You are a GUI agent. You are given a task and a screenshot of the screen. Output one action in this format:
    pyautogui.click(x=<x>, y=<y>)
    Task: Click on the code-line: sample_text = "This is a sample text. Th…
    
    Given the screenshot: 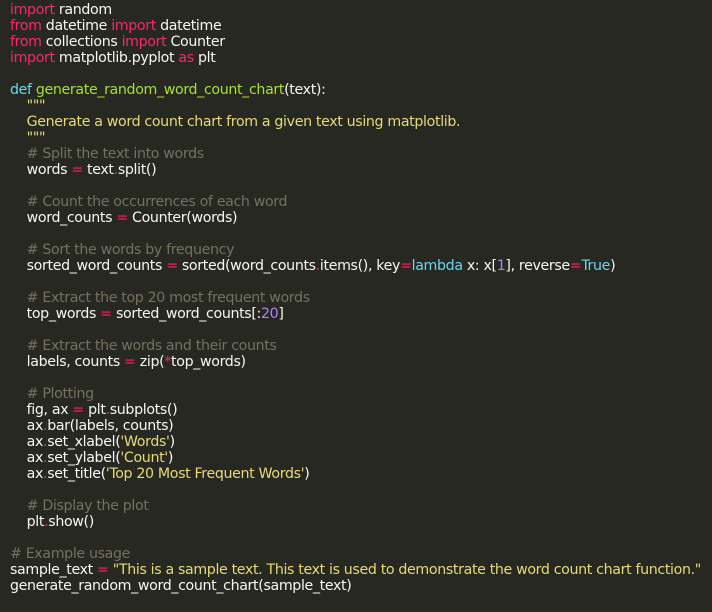 What is the action you would take?
    pyautogui.click(x=361, y=570)
    